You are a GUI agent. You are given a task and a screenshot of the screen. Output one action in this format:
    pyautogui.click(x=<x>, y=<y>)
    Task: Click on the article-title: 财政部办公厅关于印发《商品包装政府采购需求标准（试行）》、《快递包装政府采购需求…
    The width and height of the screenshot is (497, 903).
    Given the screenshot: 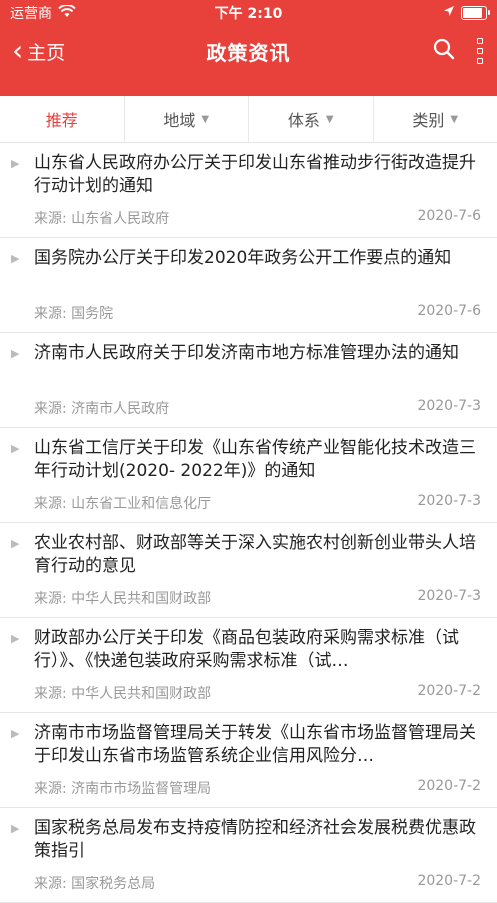 What is the action you would take?
    pyautogui.click(x=257, y=645)
    